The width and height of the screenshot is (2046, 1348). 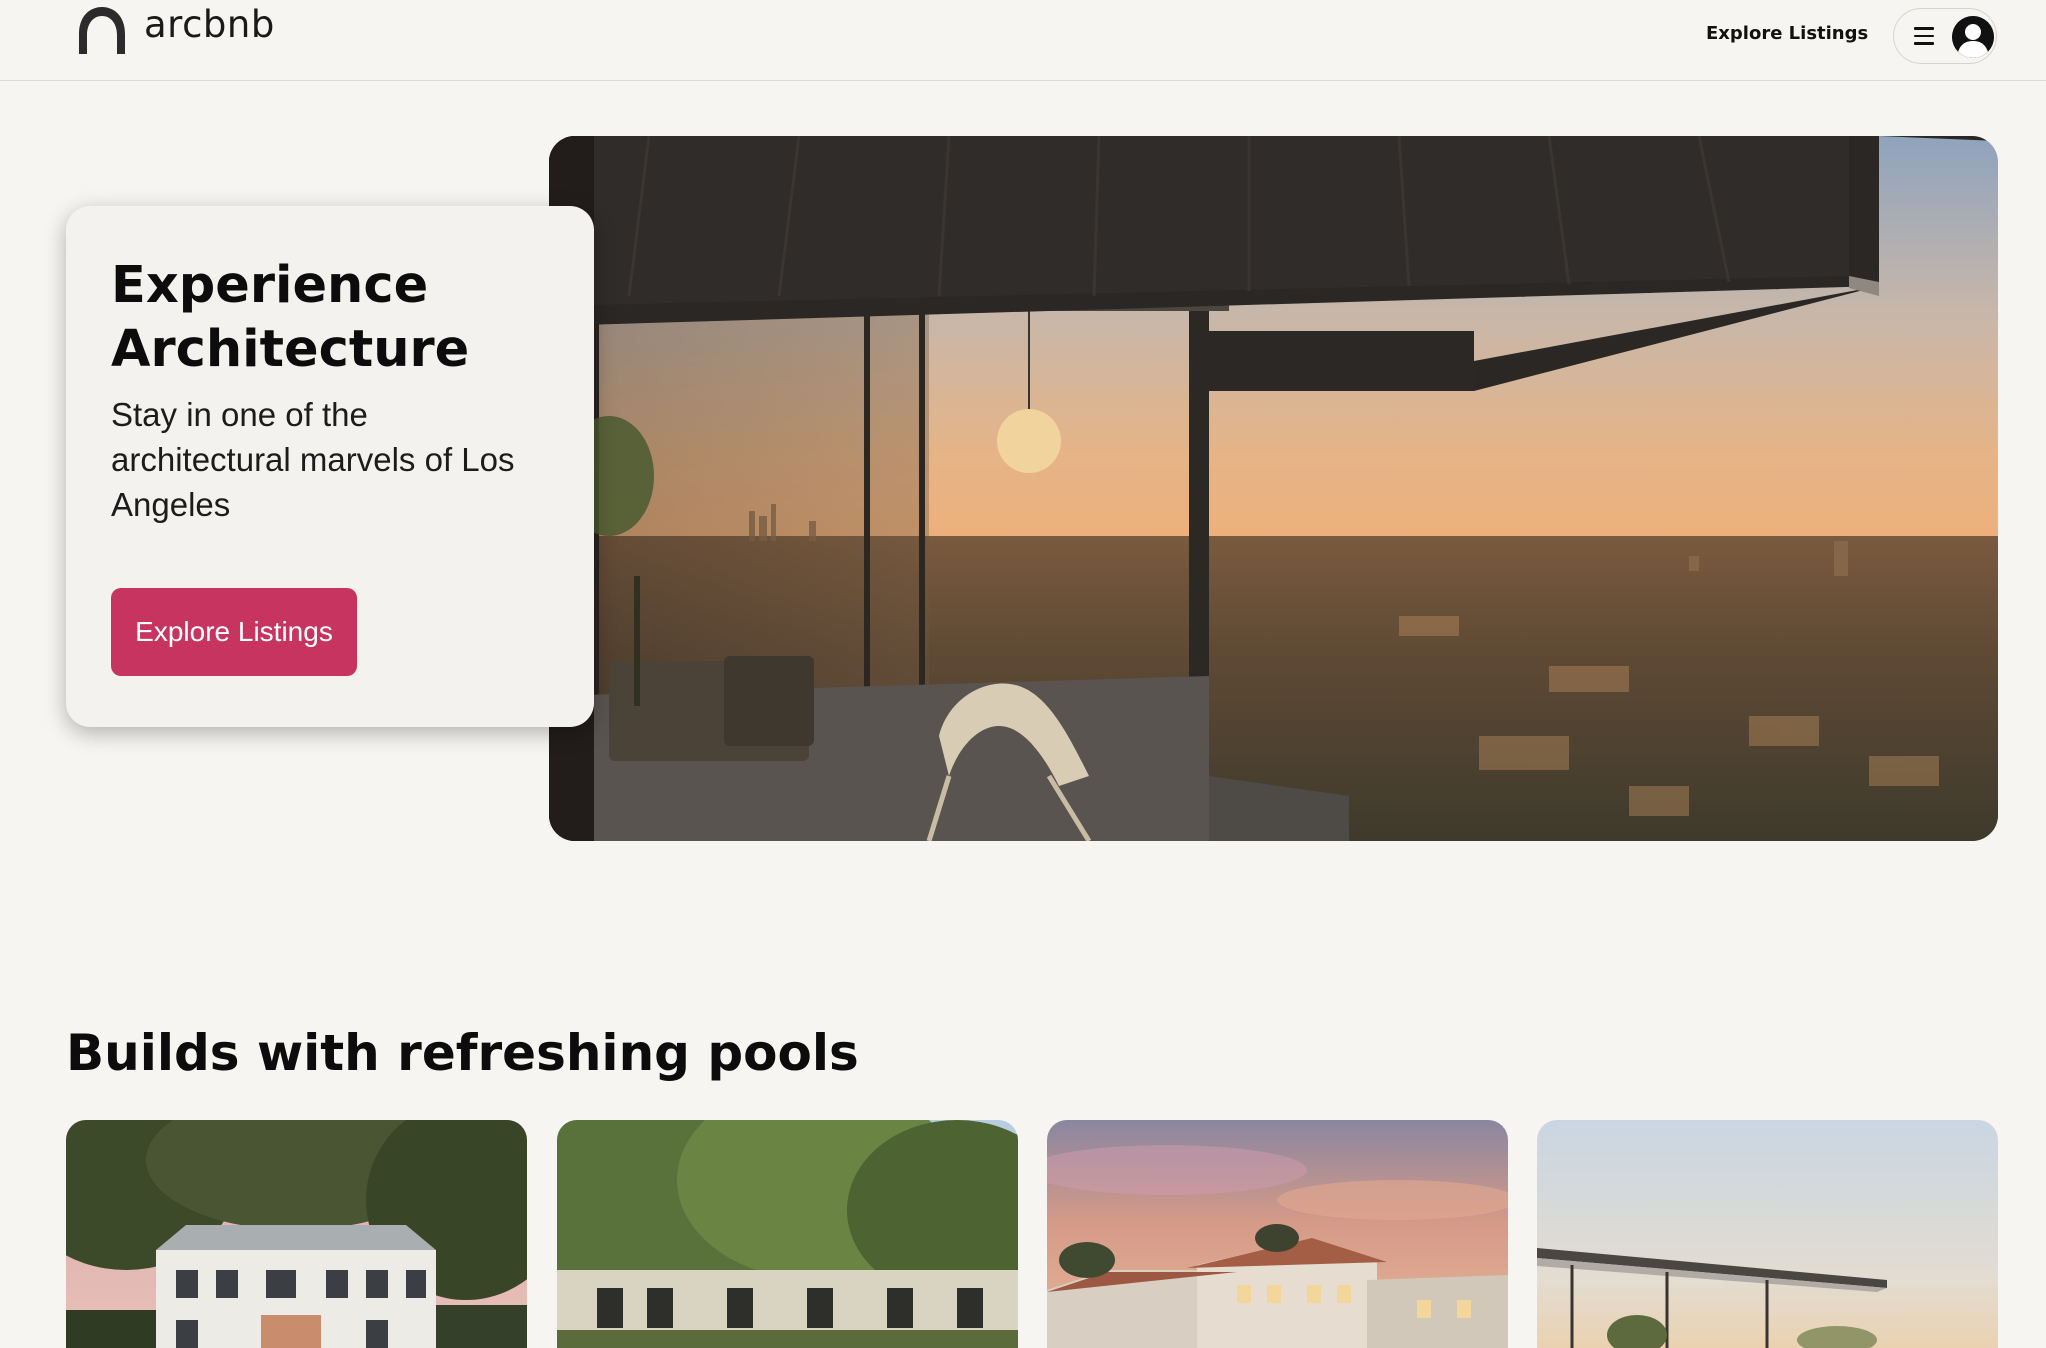 I want to click on spanish-villa-sunset-photo, so click(x=1277, y=1234).